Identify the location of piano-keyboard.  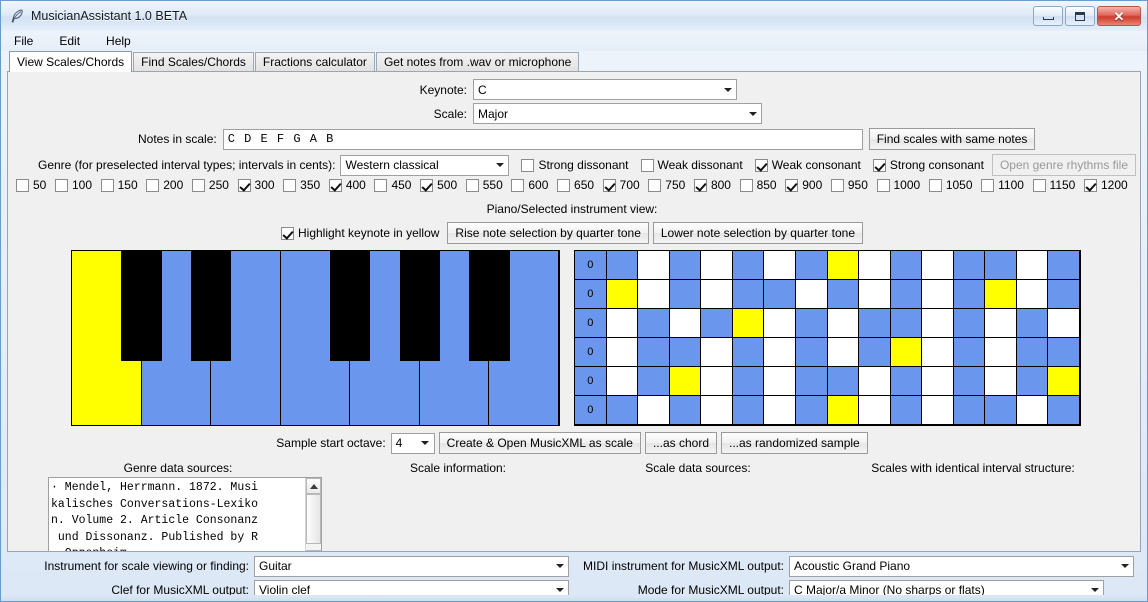
(315, 338).